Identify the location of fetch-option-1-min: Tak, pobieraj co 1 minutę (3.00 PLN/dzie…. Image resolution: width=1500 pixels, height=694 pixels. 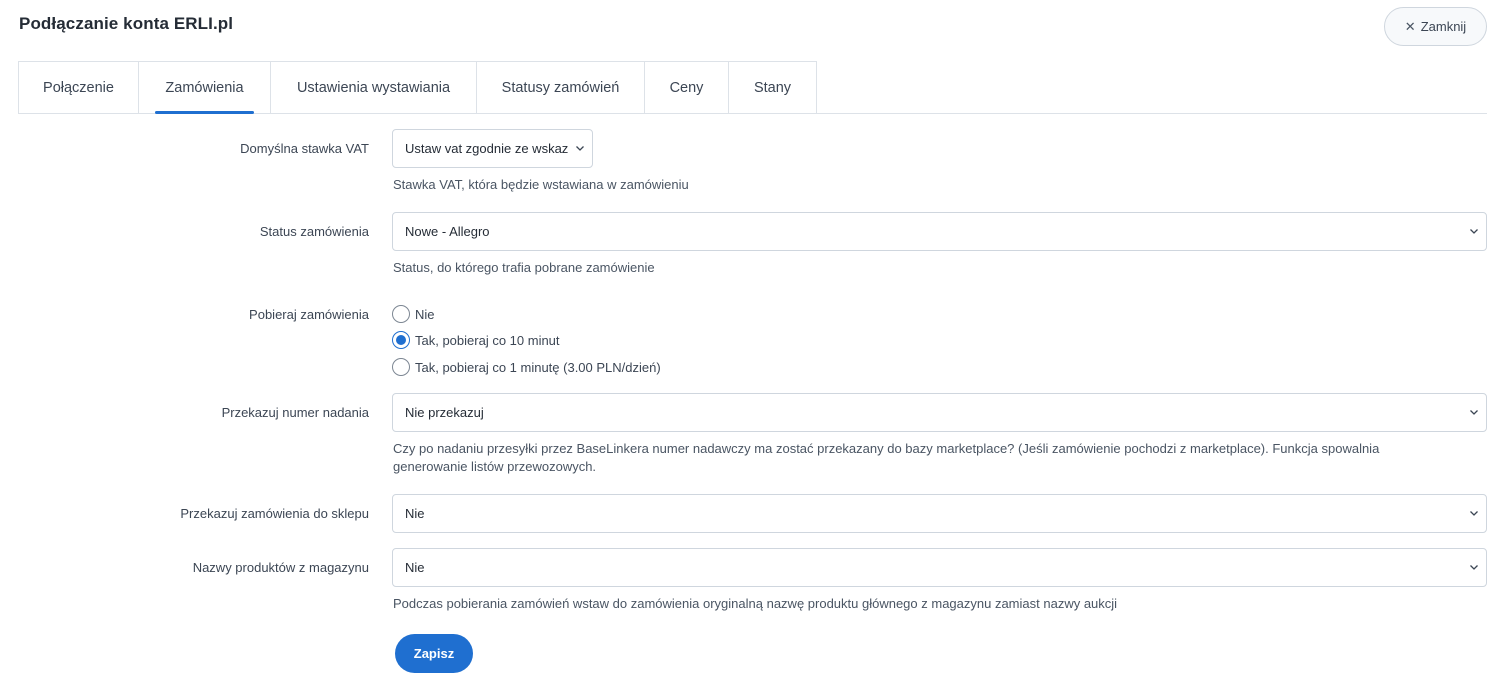
(526, 367).